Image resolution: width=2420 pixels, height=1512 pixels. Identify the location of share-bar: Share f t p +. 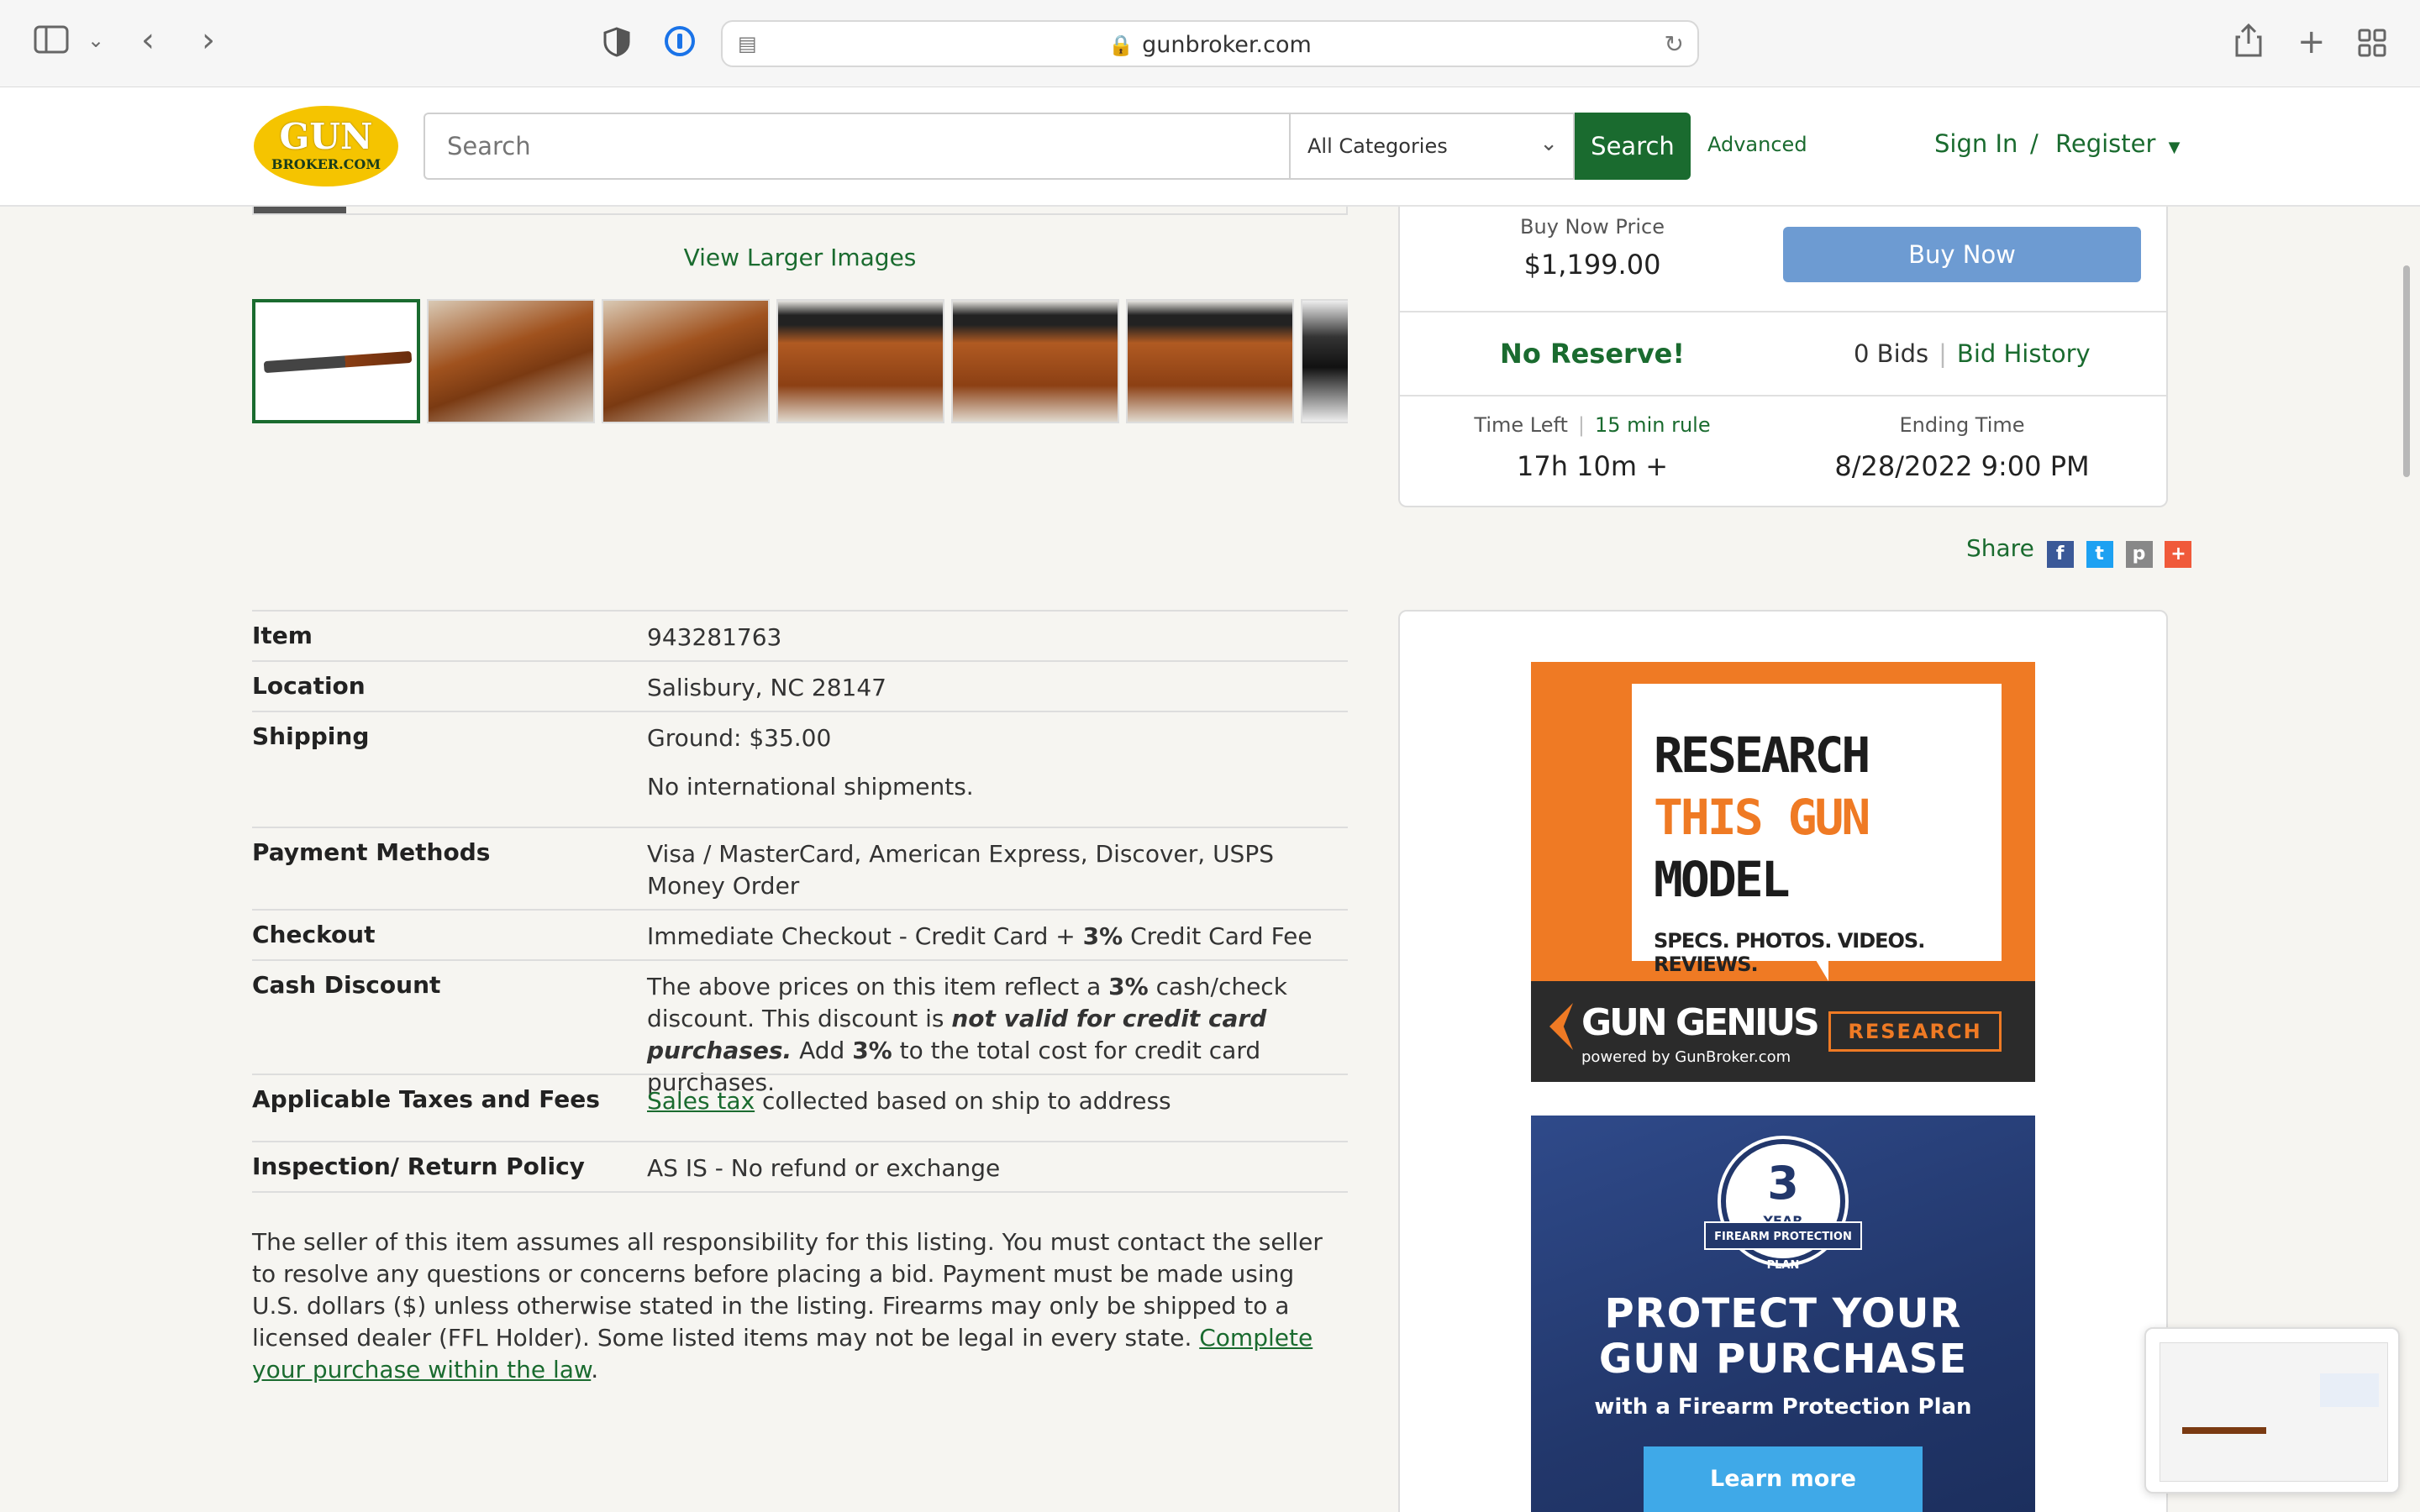
(2079, 551).